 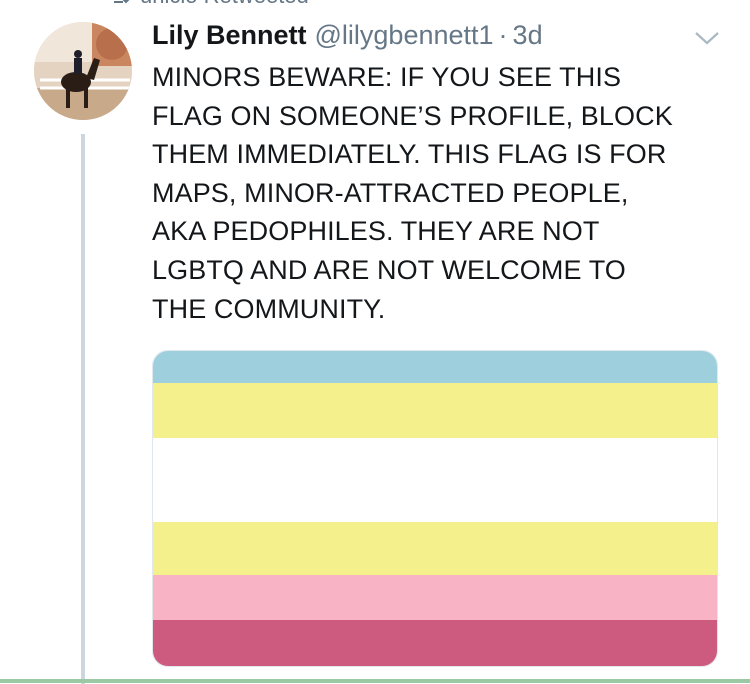 I want to click on tweet-timestamp: 3d, so click(x=528, y=35).